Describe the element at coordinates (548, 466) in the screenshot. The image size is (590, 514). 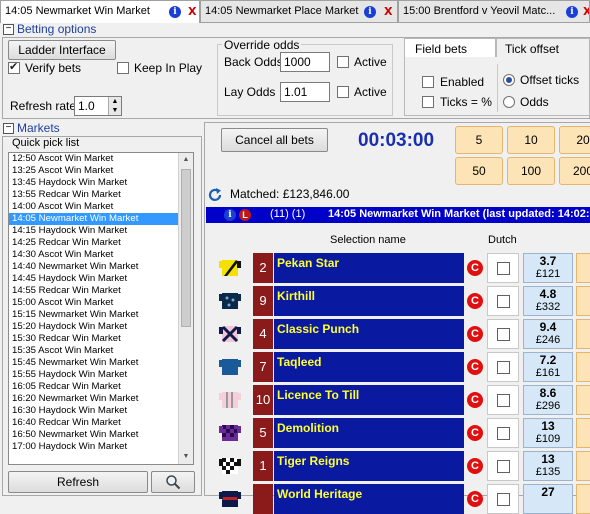
I see `back-price-cell: 13 £135` at that location.